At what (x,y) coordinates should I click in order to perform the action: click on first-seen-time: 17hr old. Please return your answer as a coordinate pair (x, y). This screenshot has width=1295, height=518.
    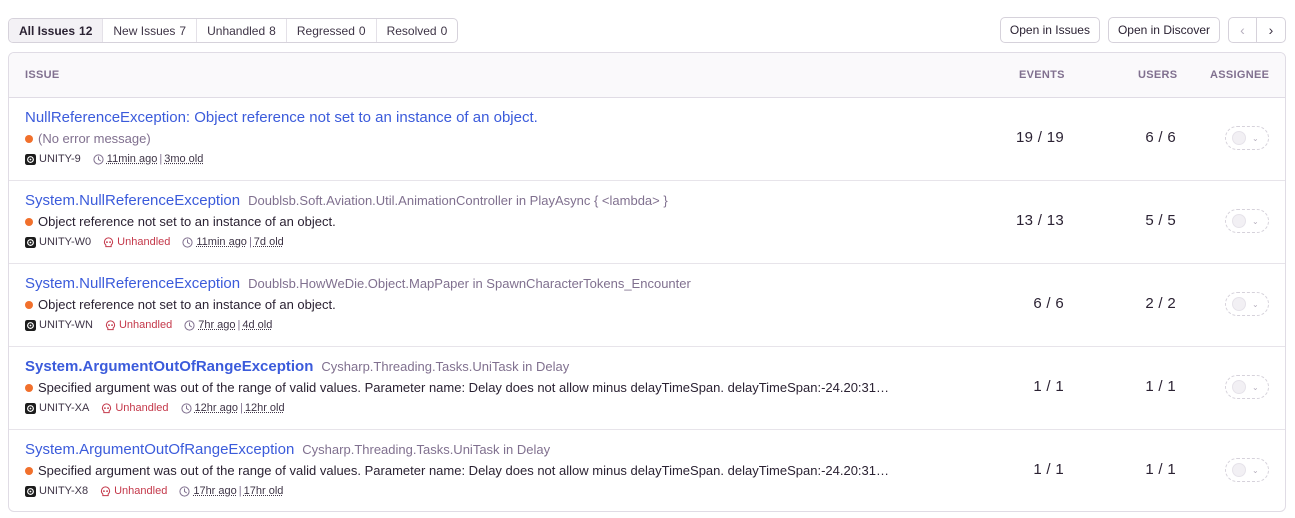
    Looking at the image, I should click on (264, 491).